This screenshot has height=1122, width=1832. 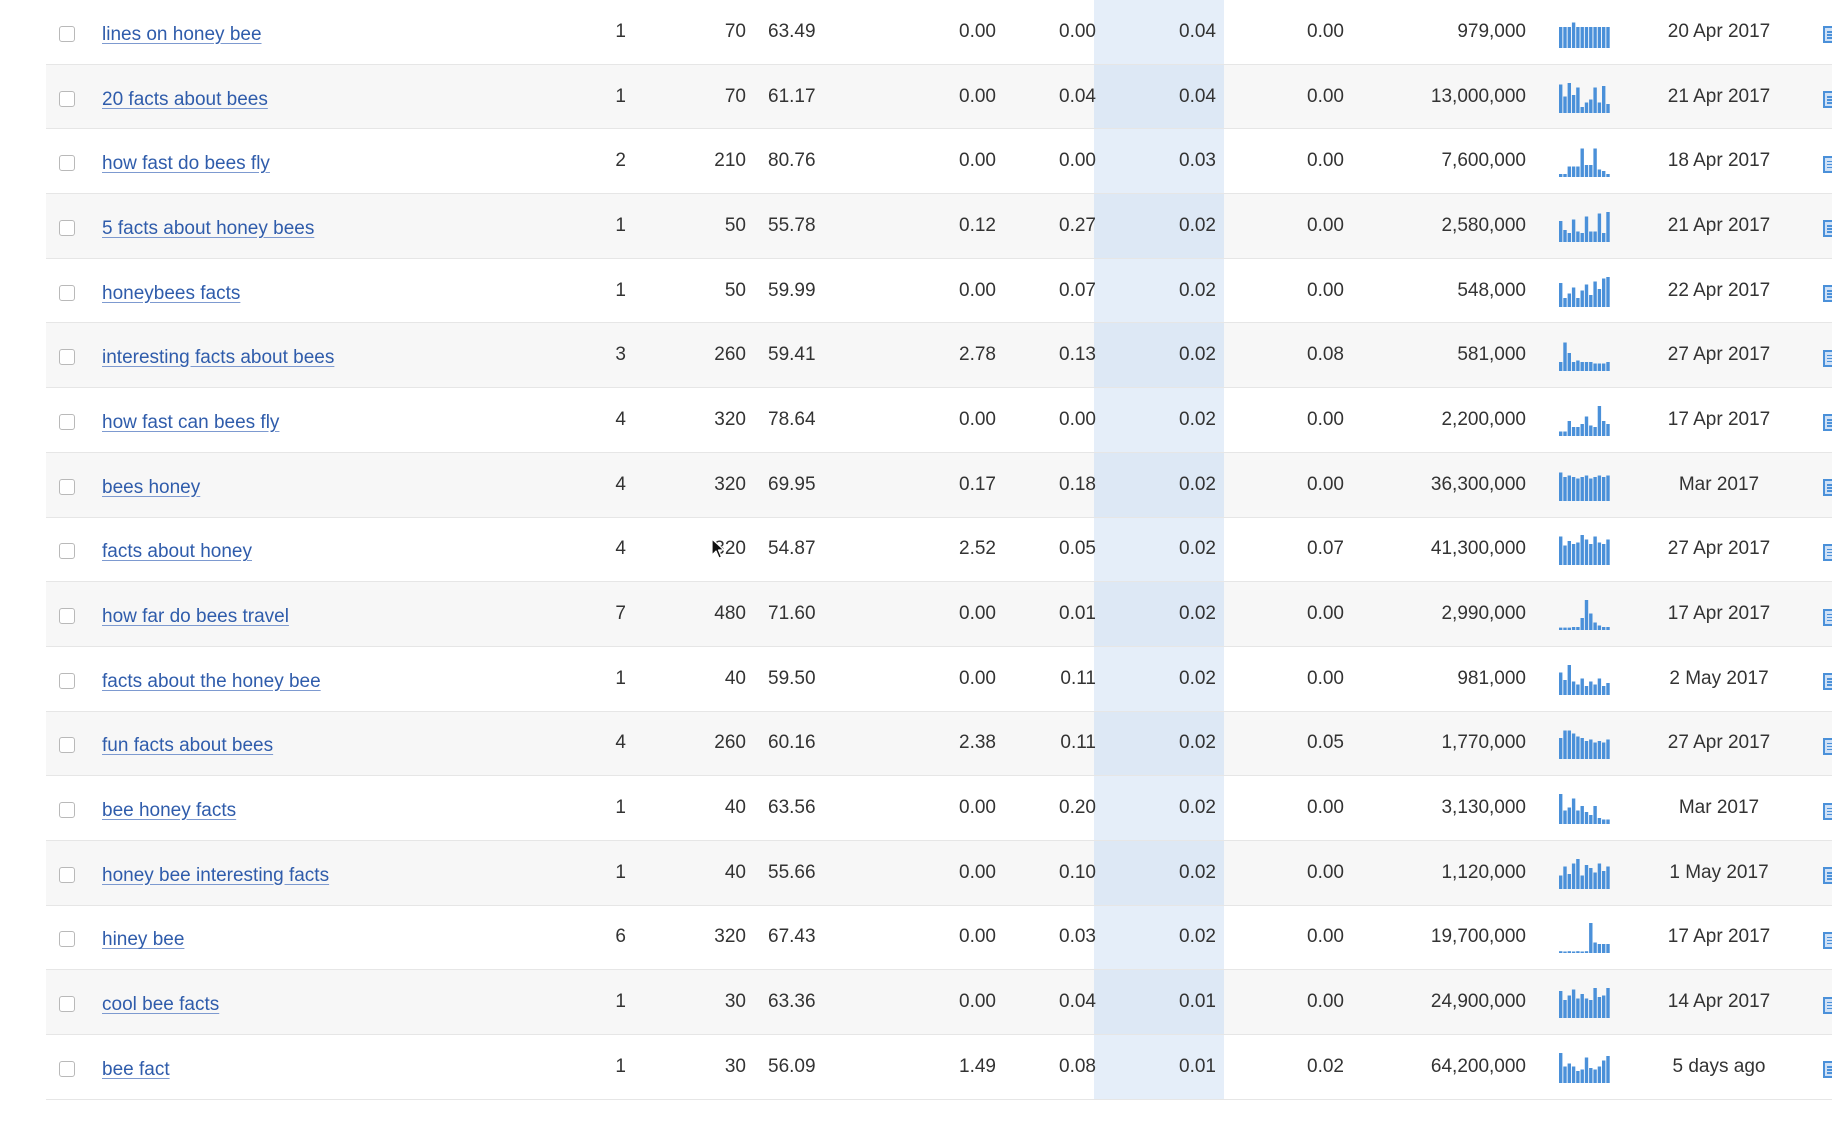 I want to click on results-cell: 2,990,000, so click(x=1483, y=614).